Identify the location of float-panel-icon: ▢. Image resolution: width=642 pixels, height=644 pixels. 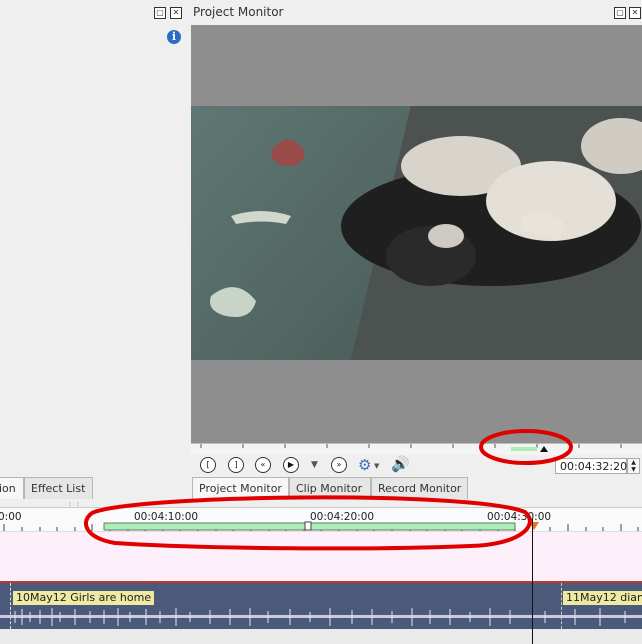
(160, 13).